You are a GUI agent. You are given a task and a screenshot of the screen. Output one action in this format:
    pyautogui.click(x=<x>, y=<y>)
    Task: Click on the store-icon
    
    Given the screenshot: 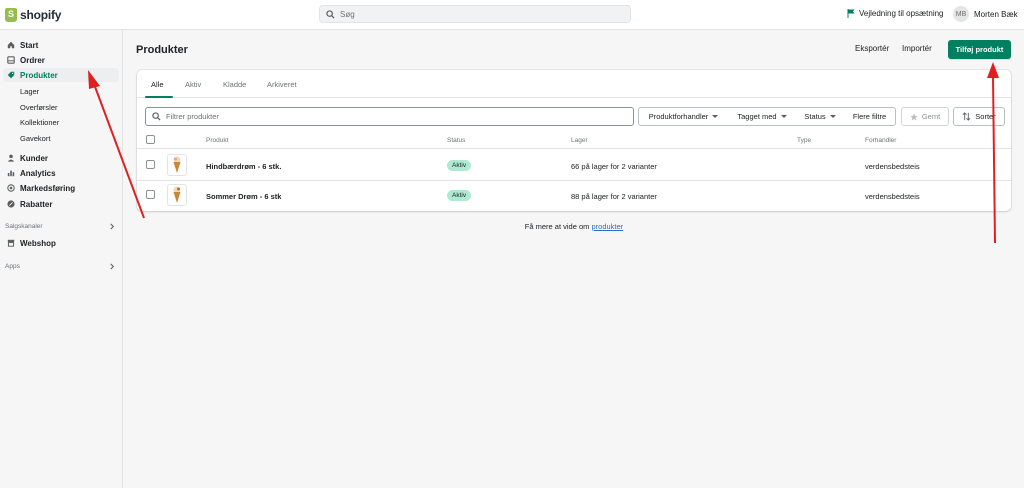 What is the action you would take?
    pyautogui.click(x=11, y=243)
    